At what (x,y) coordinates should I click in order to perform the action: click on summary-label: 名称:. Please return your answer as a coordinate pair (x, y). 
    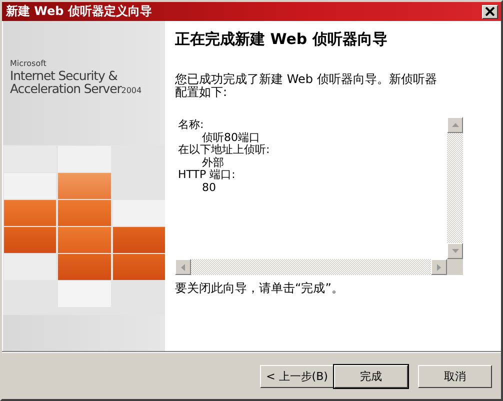
    Looking at the image, I should click on (191, 125).